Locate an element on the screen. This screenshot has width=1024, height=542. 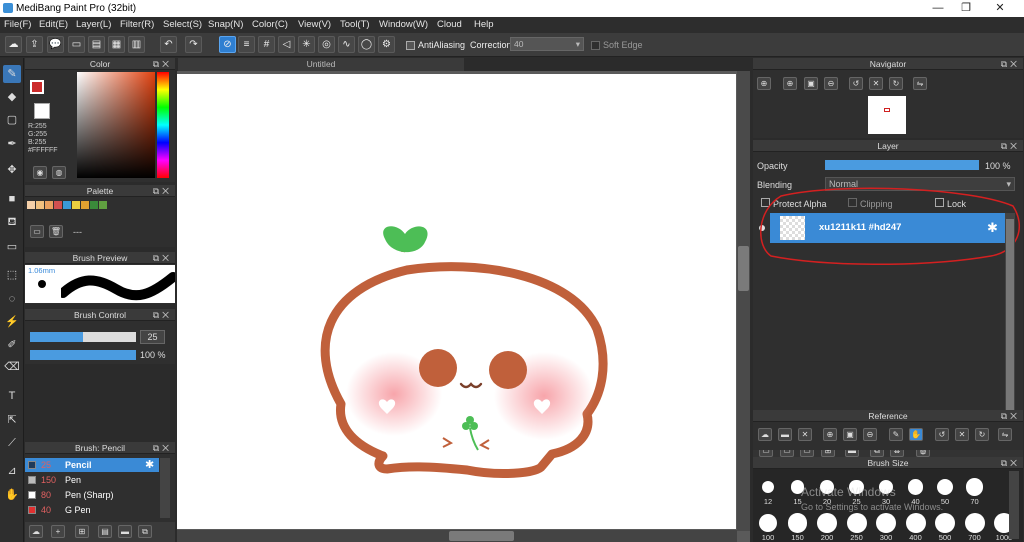
brush-item: 150 Pen is located at coordinates (92, 480).